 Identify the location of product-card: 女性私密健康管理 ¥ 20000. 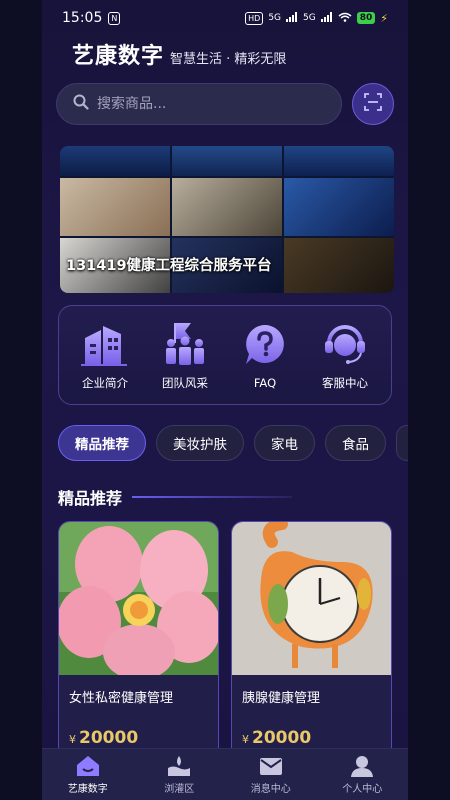
(138, 641).